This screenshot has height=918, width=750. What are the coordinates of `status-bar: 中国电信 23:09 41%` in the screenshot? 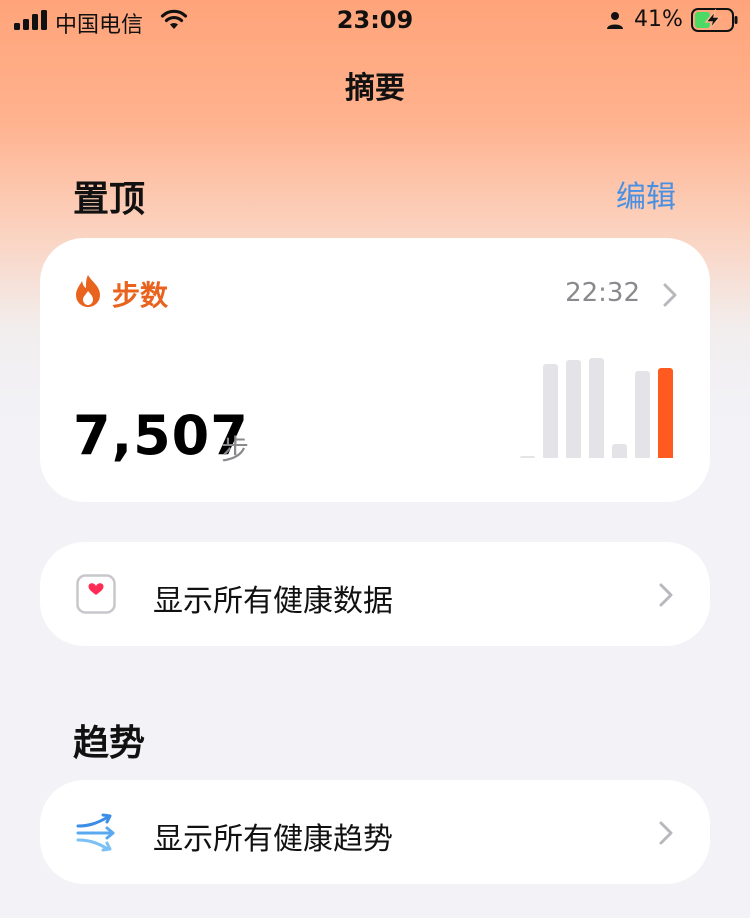 It's located at (375, 22).